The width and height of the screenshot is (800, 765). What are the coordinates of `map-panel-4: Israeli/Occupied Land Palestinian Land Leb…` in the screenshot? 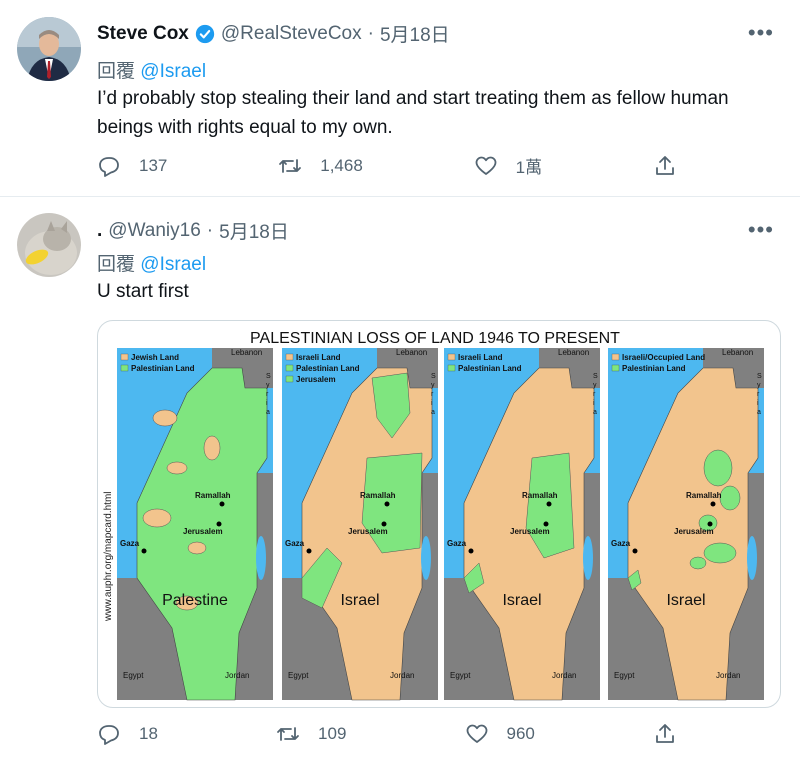 It's located at (686, 524).